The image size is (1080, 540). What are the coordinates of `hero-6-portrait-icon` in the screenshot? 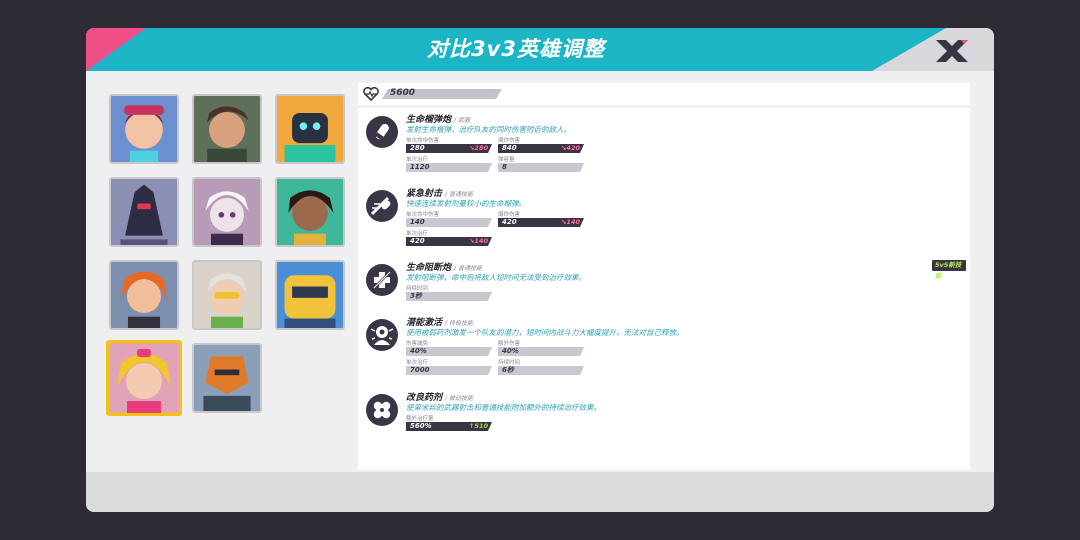 It's located at (310, 212).